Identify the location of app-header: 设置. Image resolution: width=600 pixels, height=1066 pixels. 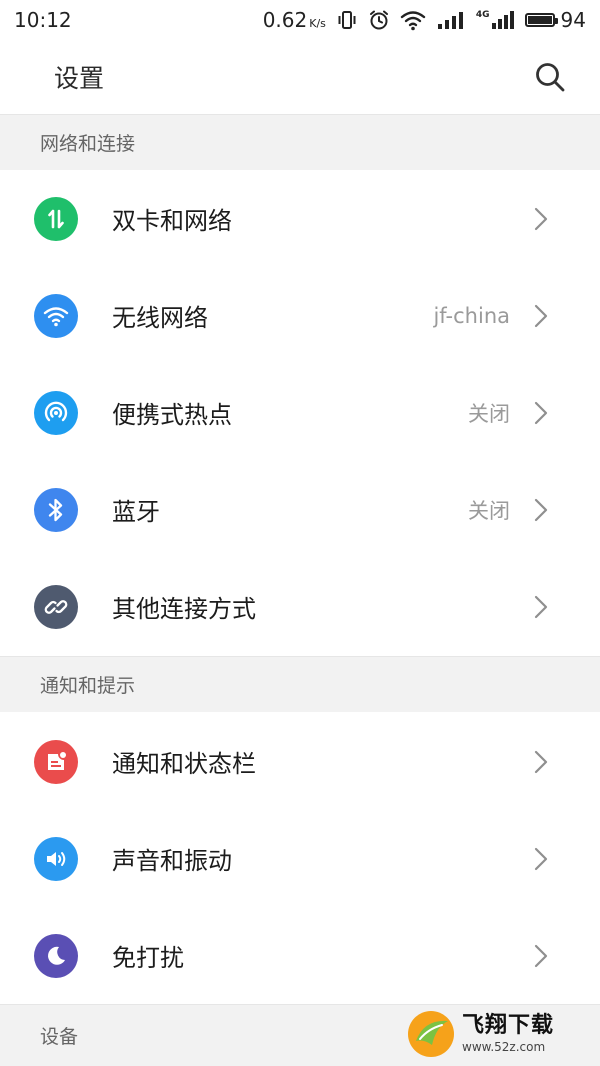
(300, 77).